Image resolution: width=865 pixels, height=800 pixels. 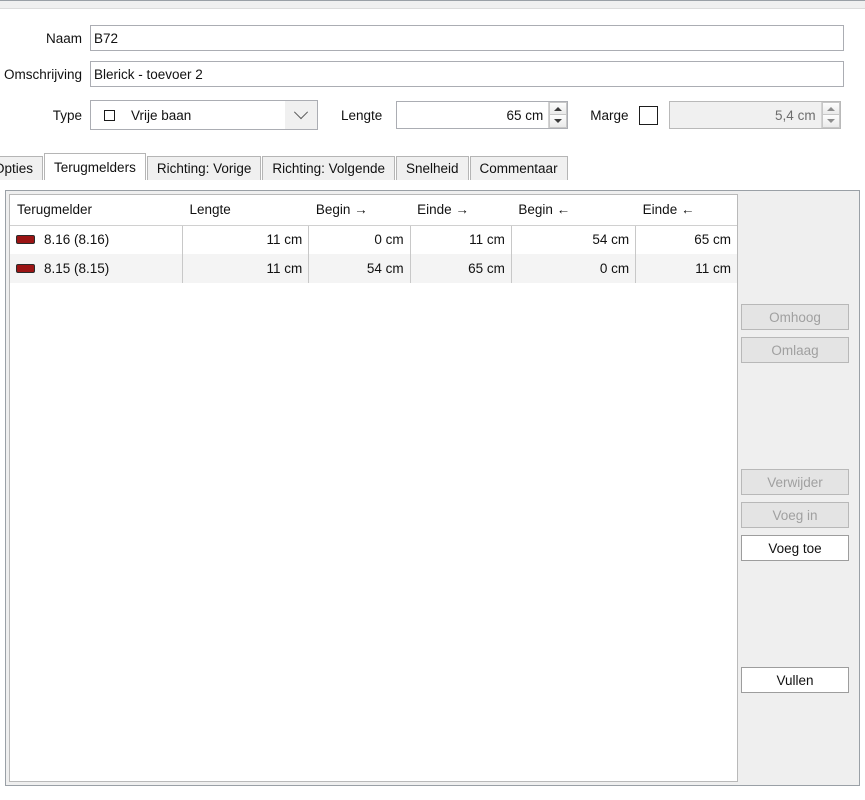 I want to click on marge-spin-down-icon, so click(x=830, y=121).